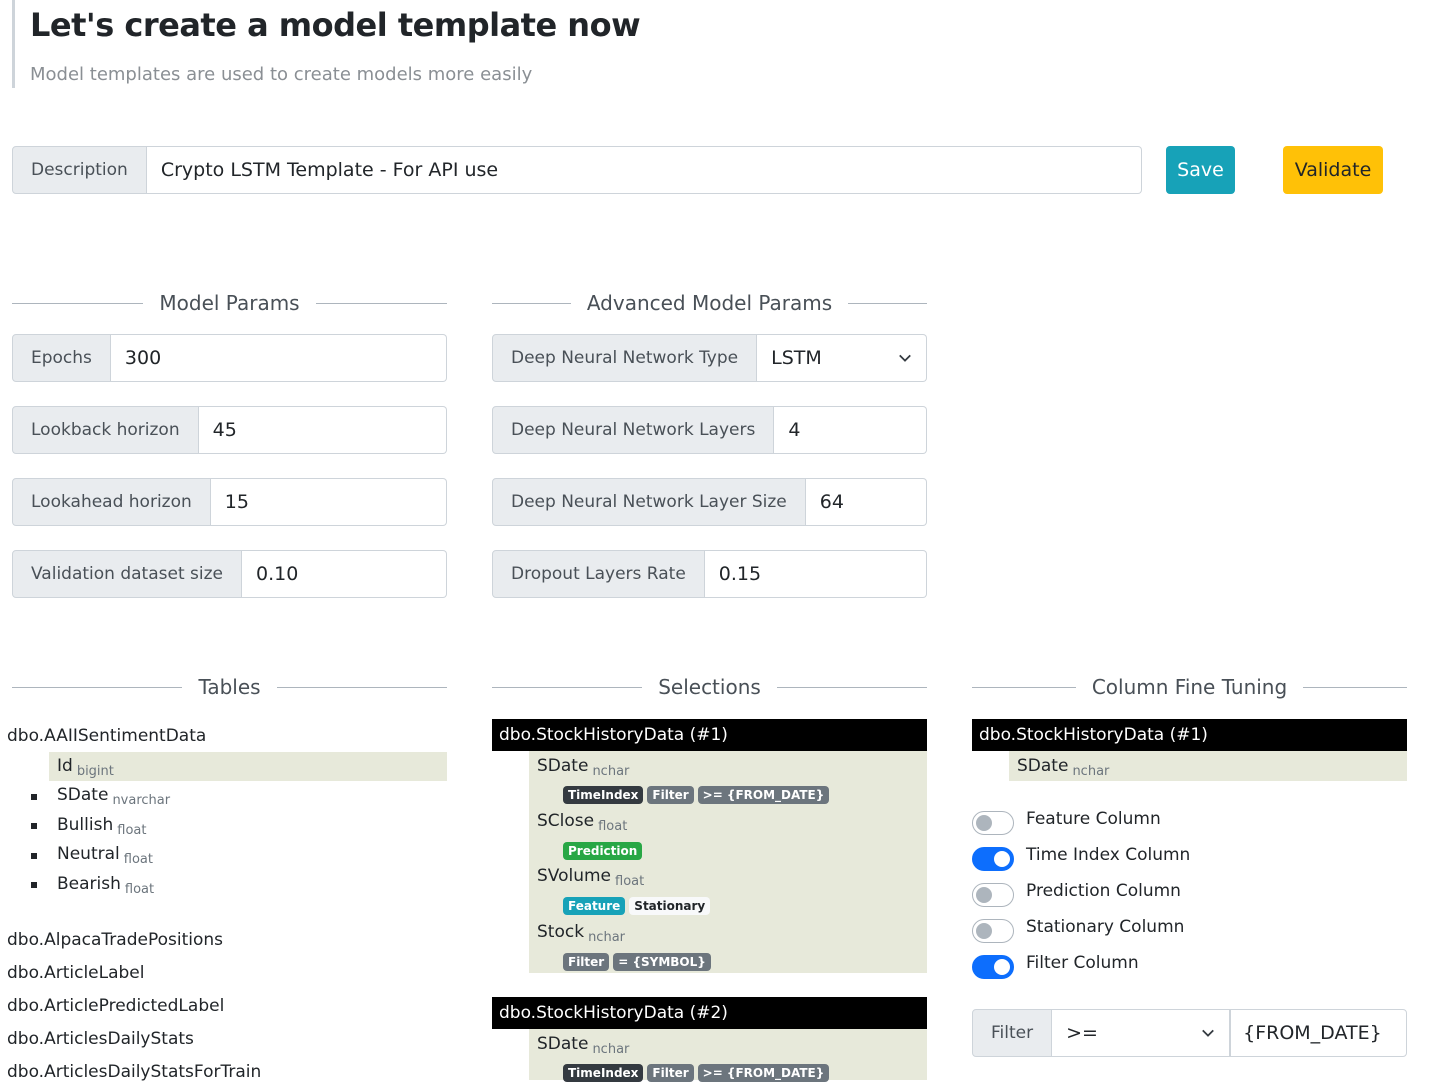 The image size is (1456, 1082). I want to click on column-name: SVolume, so click(574, 876).